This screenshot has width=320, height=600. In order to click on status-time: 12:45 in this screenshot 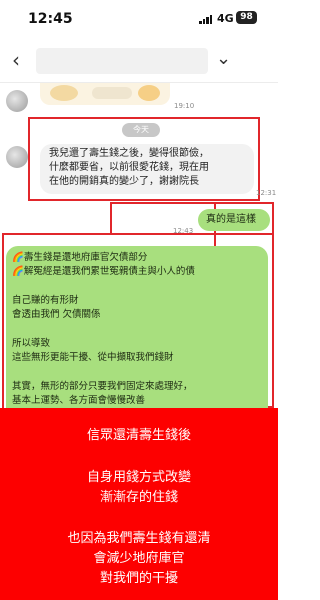, I will do `click(50, 19)`.